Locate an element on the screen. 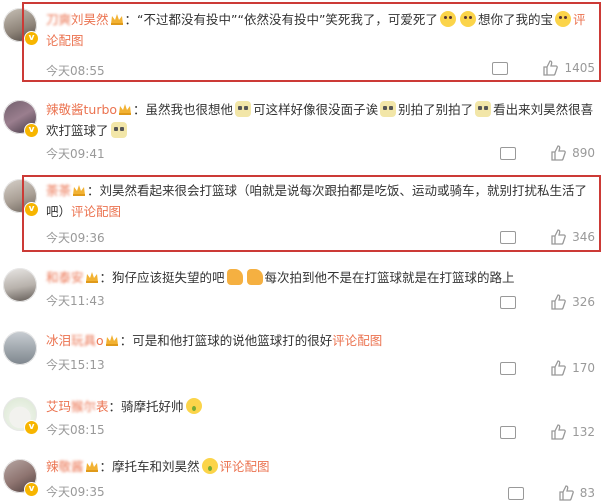 This screenshot has width=613, height=504. comment-username: 艾玛 is located at coordinates (58, 406).